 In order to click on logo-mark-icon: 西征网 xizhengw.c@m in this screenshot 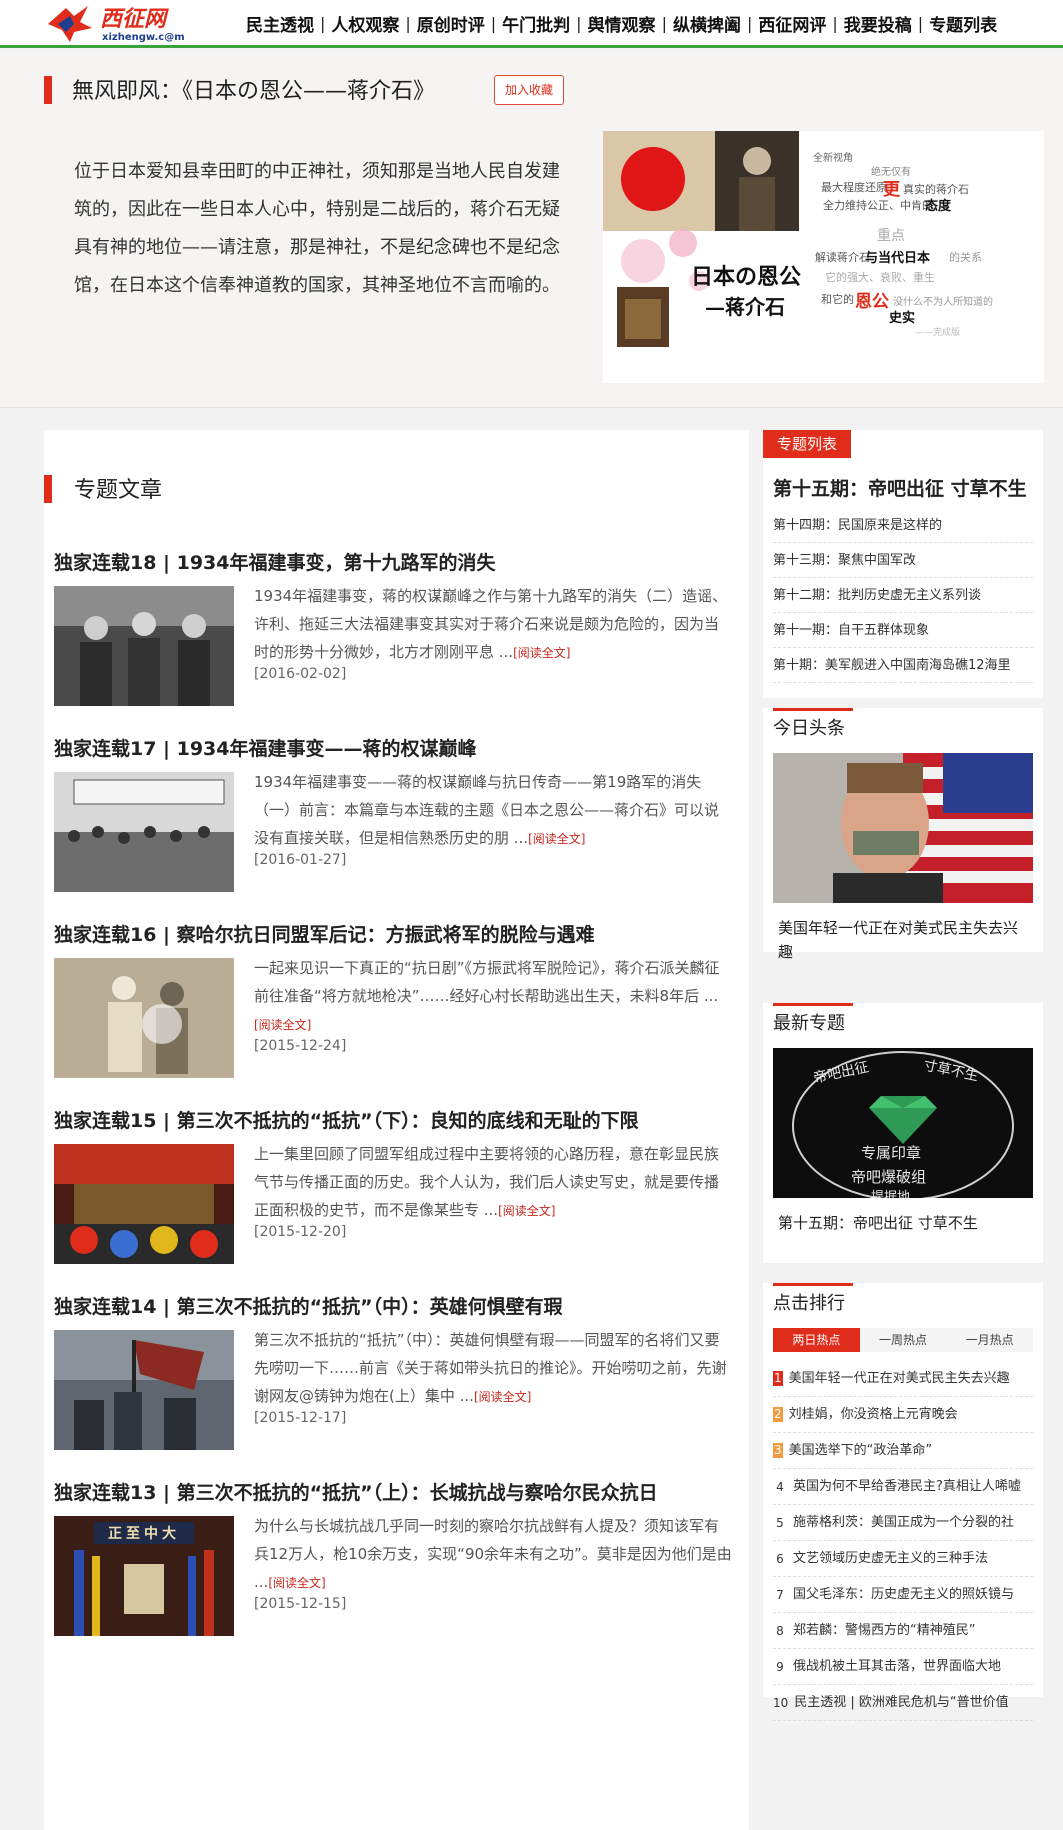, I will do `click(116, 24)`.